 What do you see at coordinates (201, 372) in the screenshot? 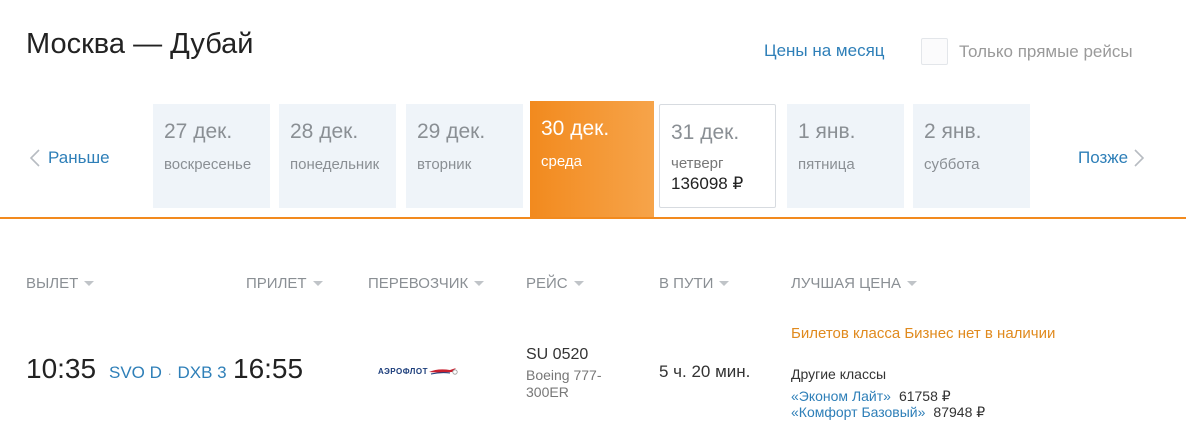
I see `destination-airport: DXB 3` at bounding box center [201, 372].